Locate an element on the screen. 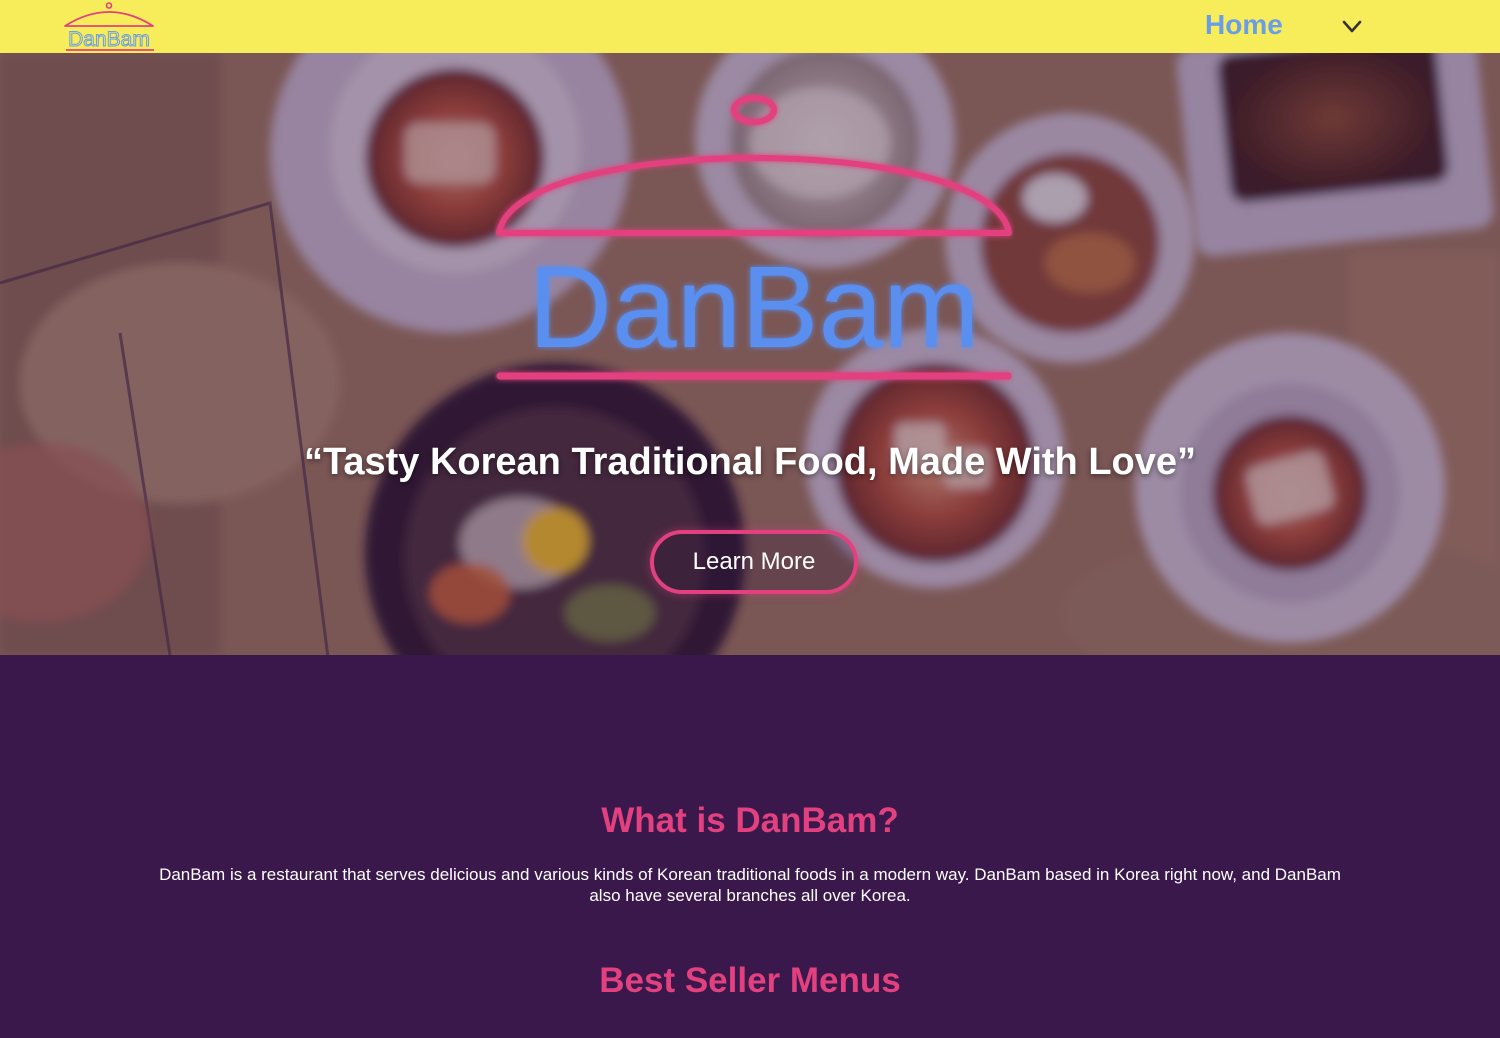  about-title: What is DanBam? is located at coordinates (750, 820).